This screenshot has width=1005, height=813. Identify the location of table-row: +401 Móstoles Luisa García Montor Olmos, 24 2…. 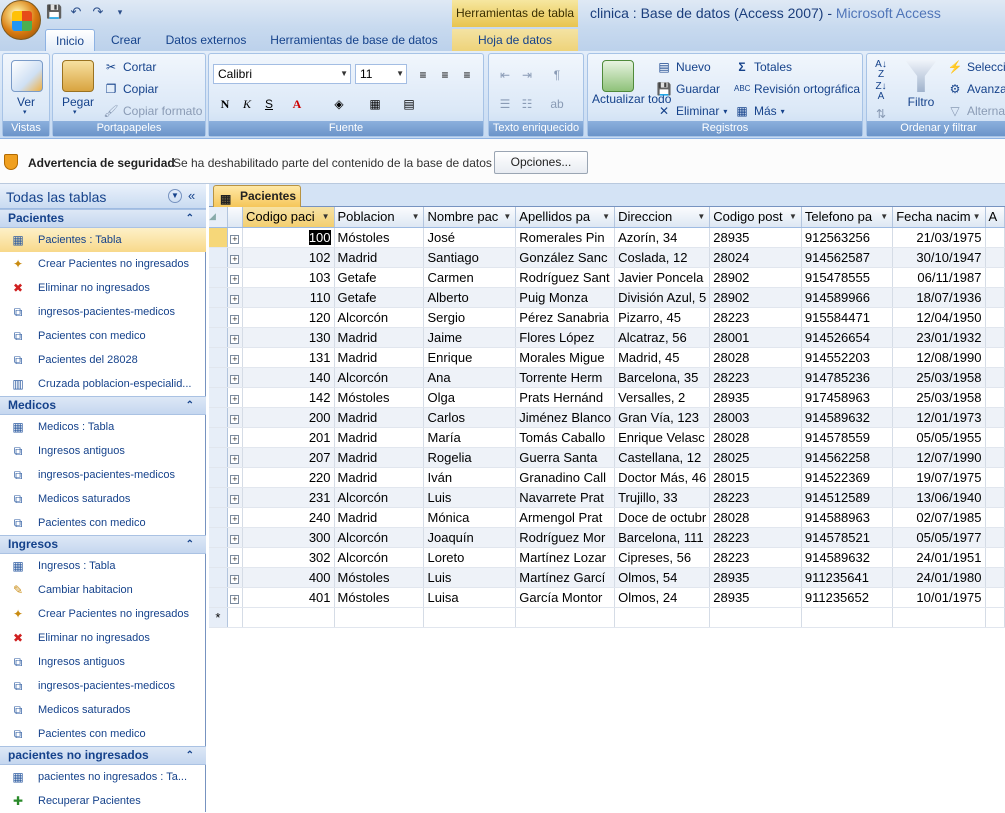
(607, 597).